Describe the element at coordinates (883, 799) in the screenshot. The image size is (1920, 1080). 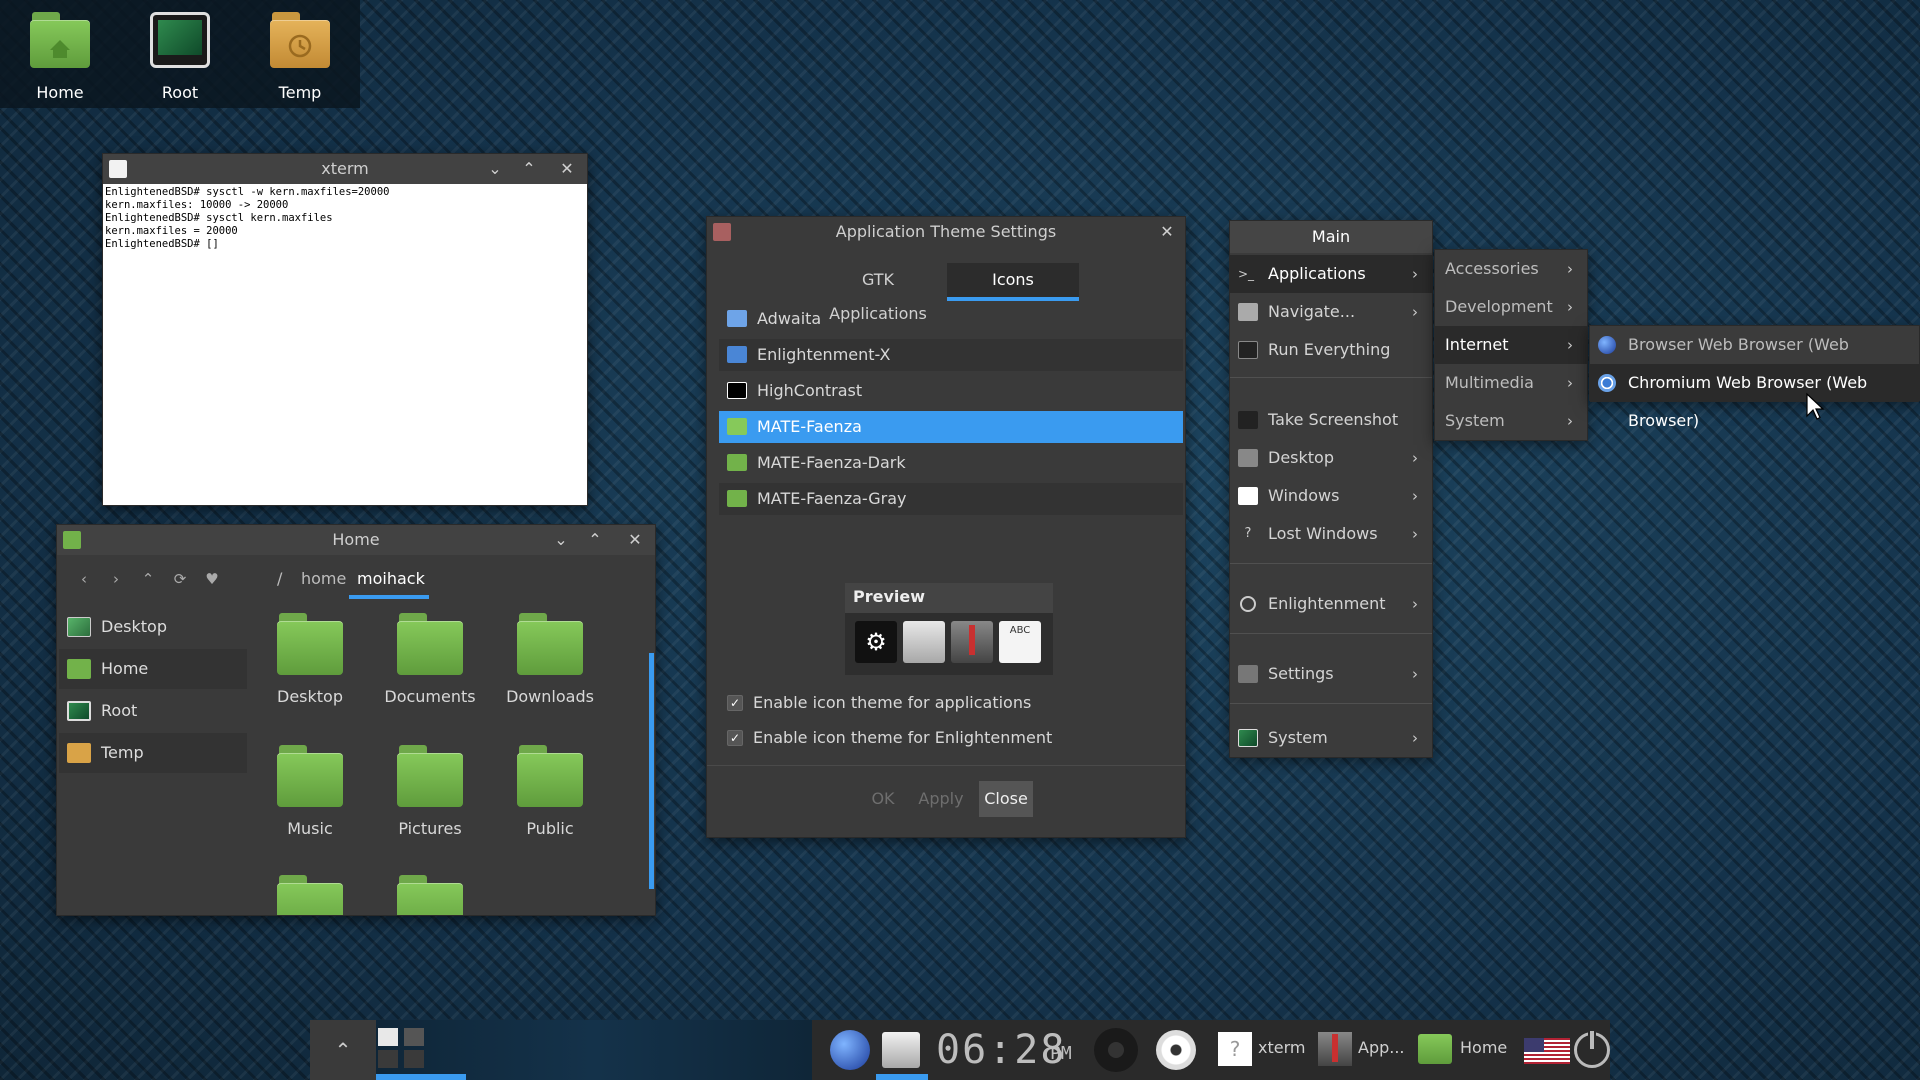
I see `ok-button: OK` at that location.